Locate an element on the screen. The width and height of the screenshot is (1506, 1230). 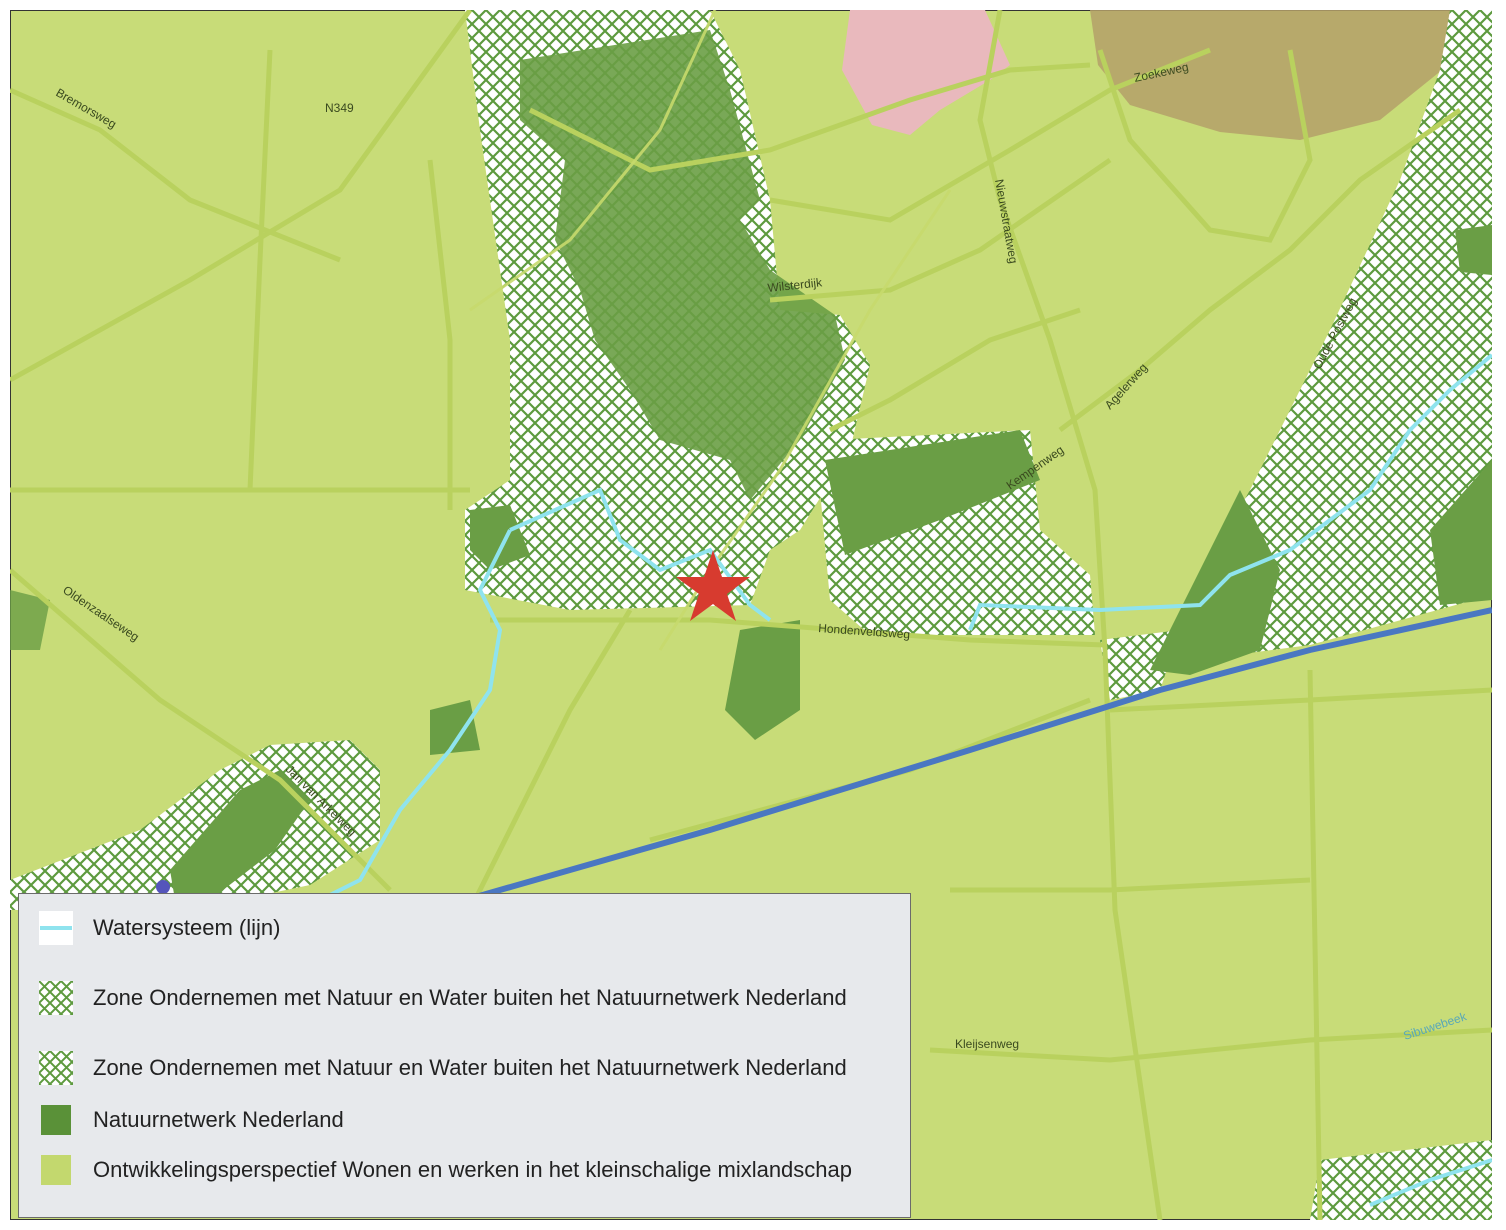
light-green-fill-icon is located at coordinates (56, 1170).